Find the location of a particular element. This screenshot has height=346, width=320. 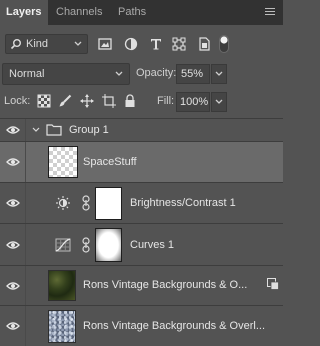

brightness-contrast-icon is located at coordinates (63, 203).